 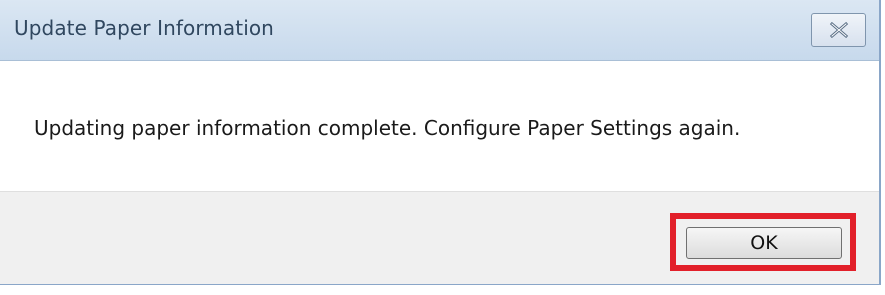 I want to click on close-icon, so click(x=839, y=30).